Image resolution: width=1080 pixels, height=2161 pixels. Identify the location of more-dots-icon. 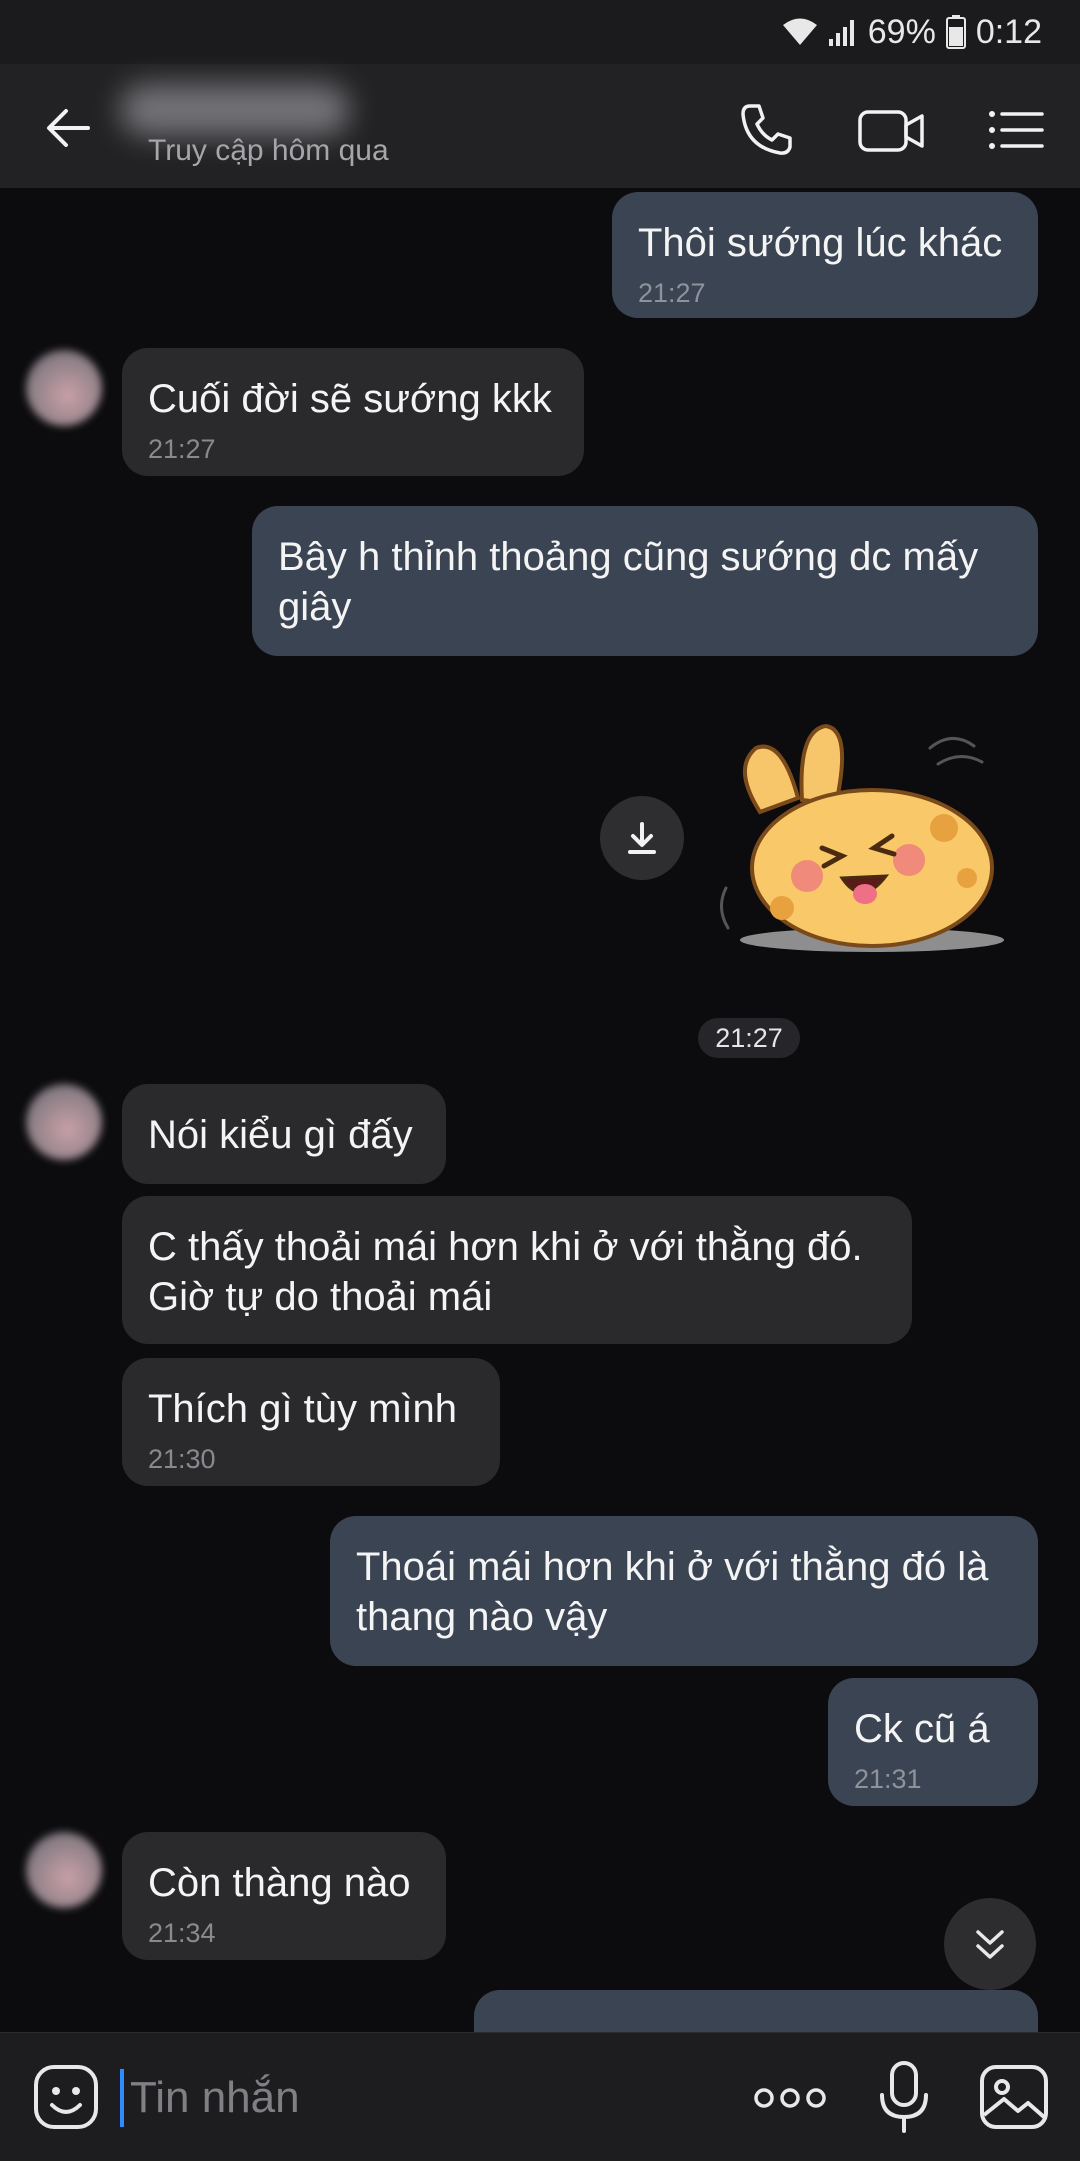
(790, 2098).